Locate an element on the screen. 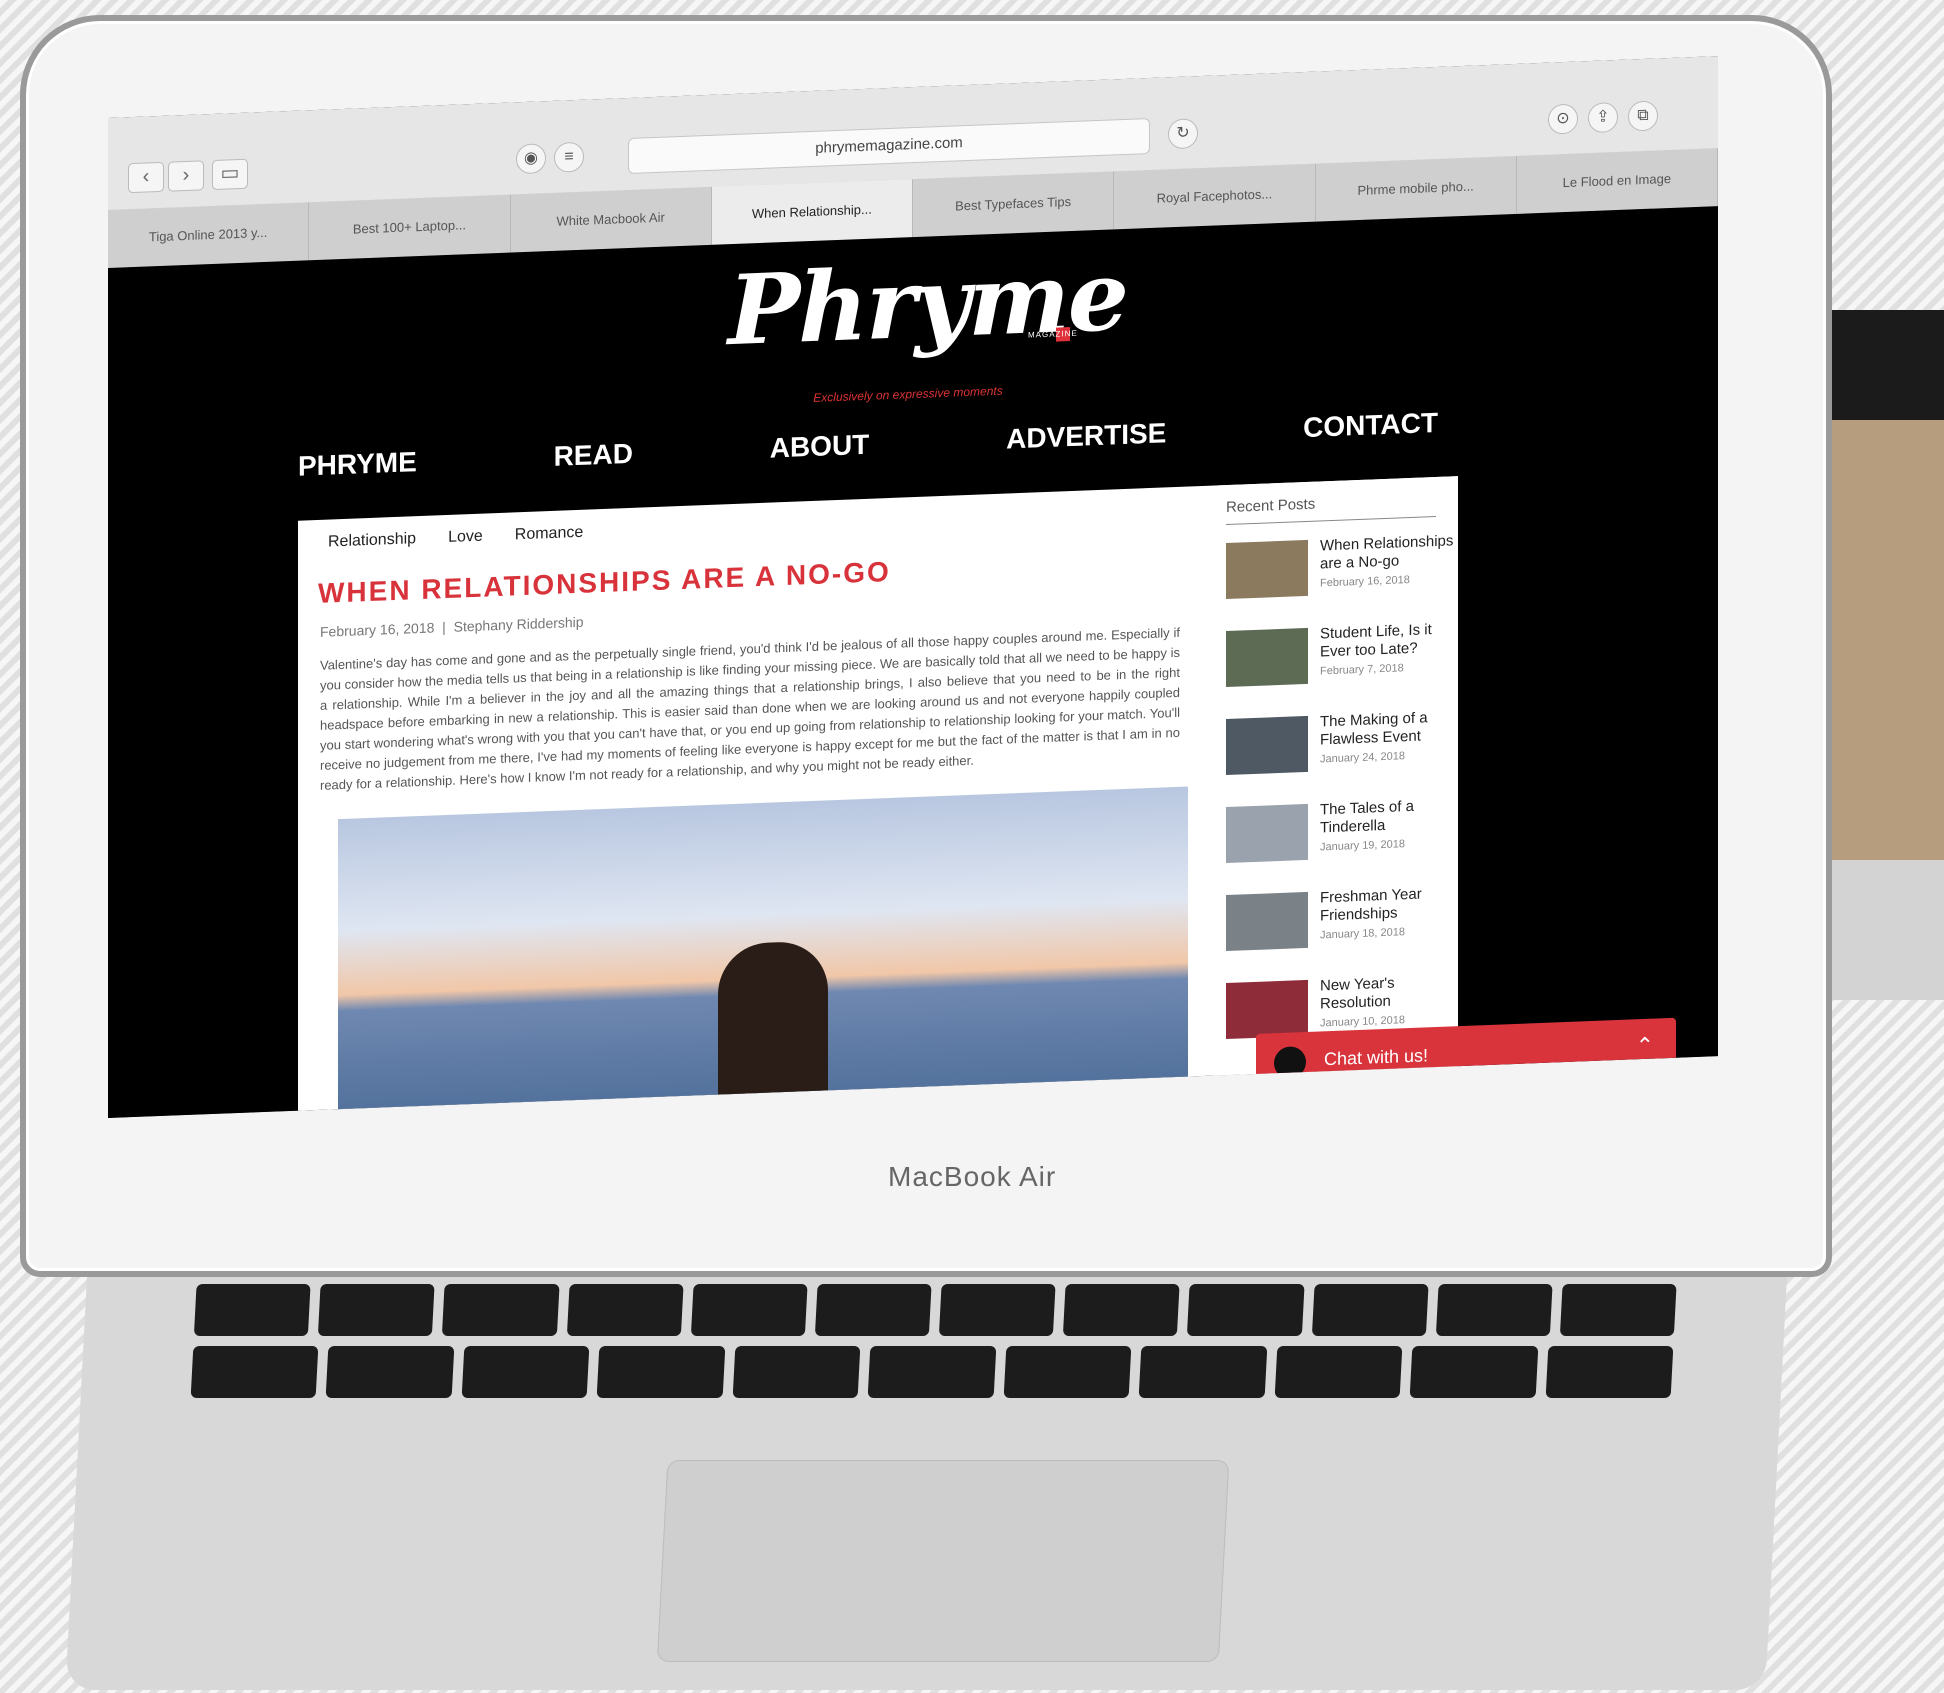 Image resolution: width=1944 pixels, height=1693 pixels. trackpad is located at coordinates (943, 1561).